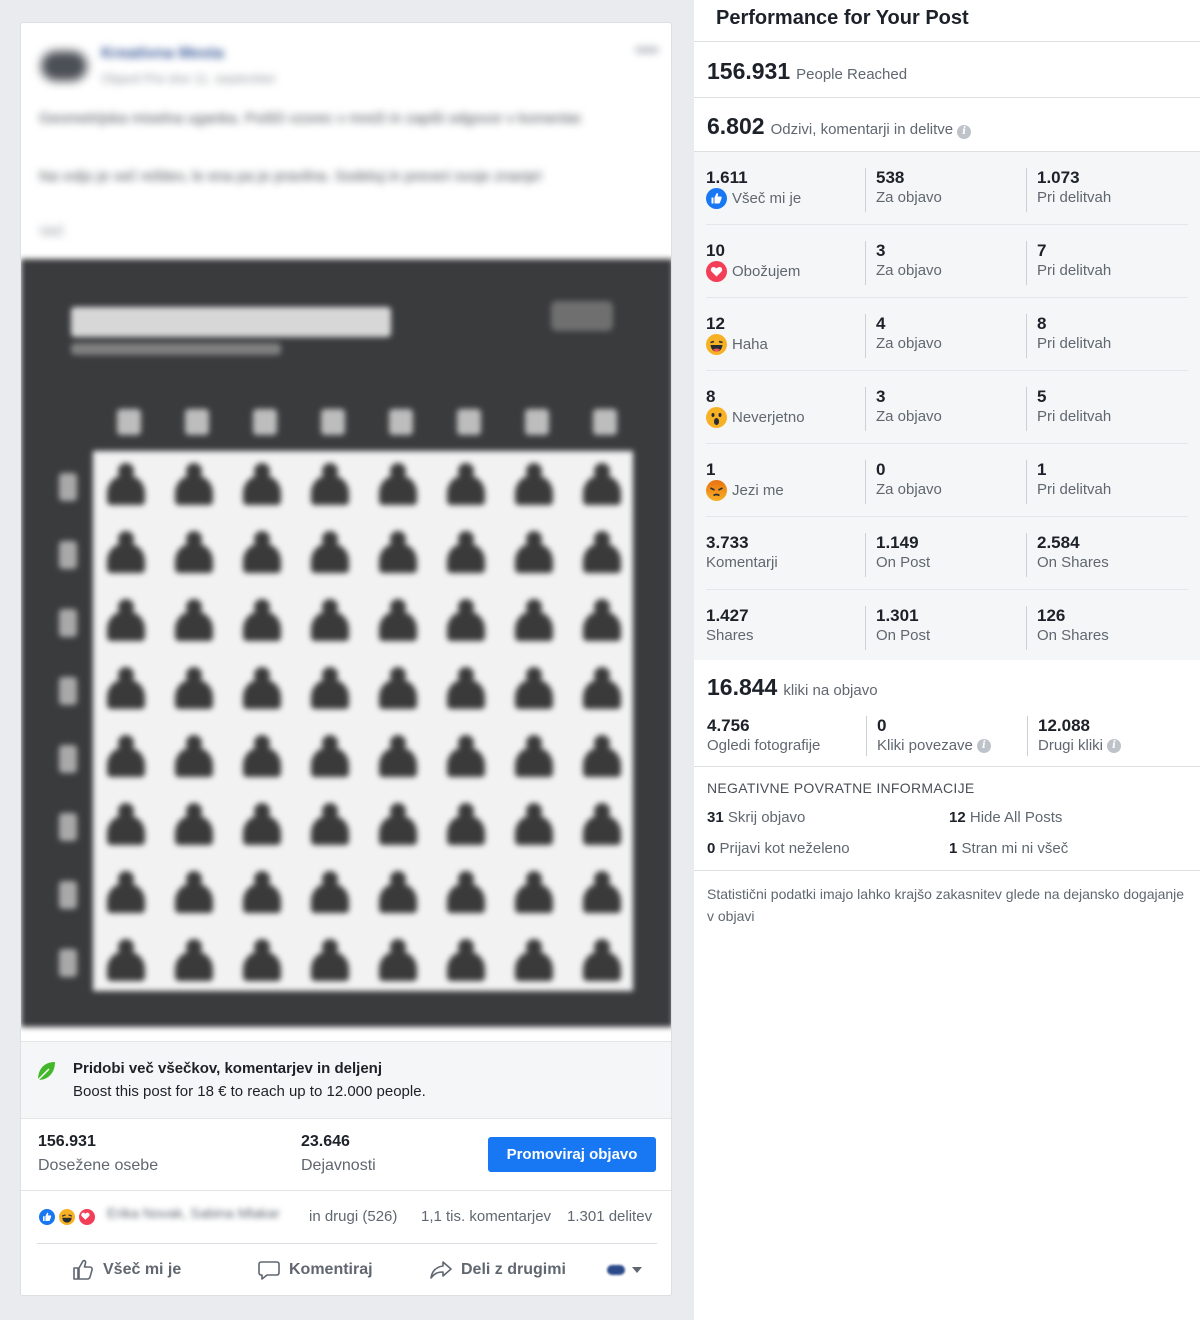 The width and height of the screenshot is (1200, 1320). Describe the element at coordinates (176, 349) in the screenshot. I see `image-subtitle-bar` at that location.